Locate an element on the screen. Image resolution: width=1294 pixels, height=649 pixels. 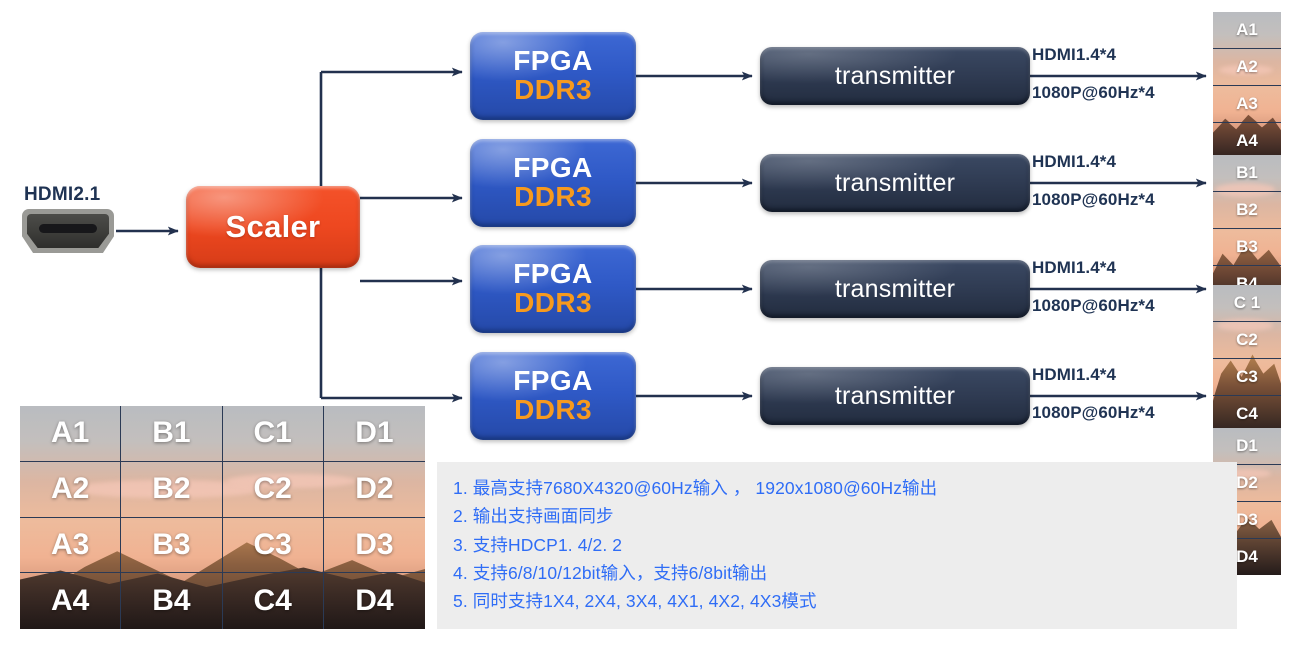
fpga-title-4: FPGA is located at coordinates (553, 381).